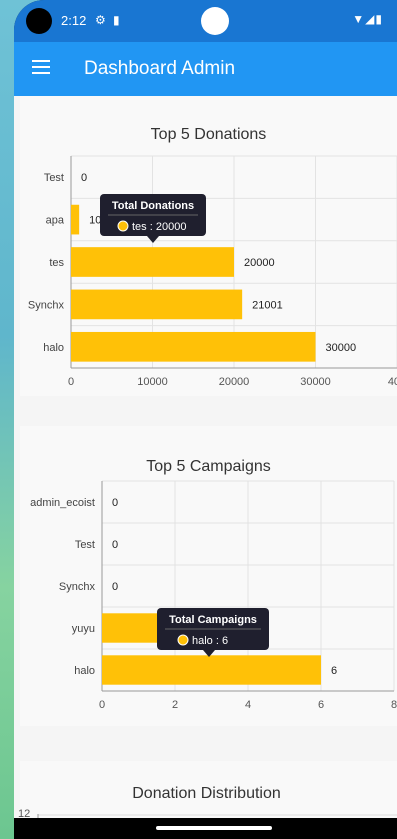  What do you see at coordinates (267, 305) in the screenshot?
I see `bar-value-label: 21001` at bounding box center [267, 305].